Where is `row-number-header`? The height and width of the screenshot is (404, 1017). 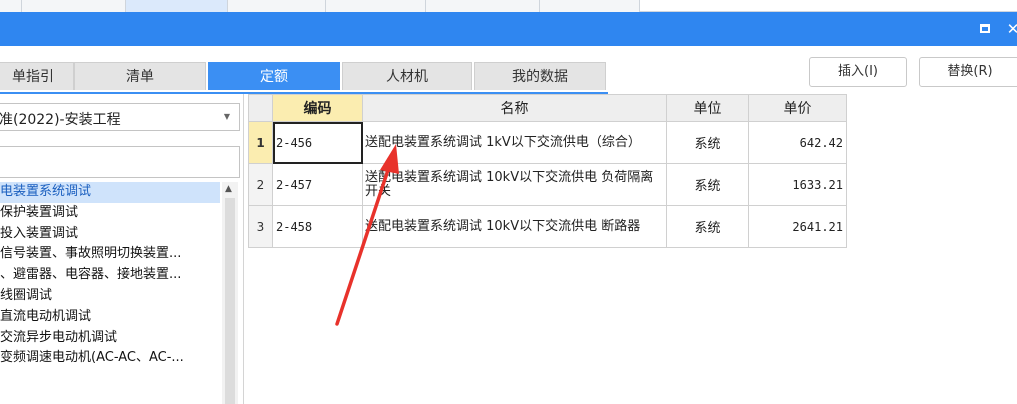
row-number-header is located at coordinates (260, 108).